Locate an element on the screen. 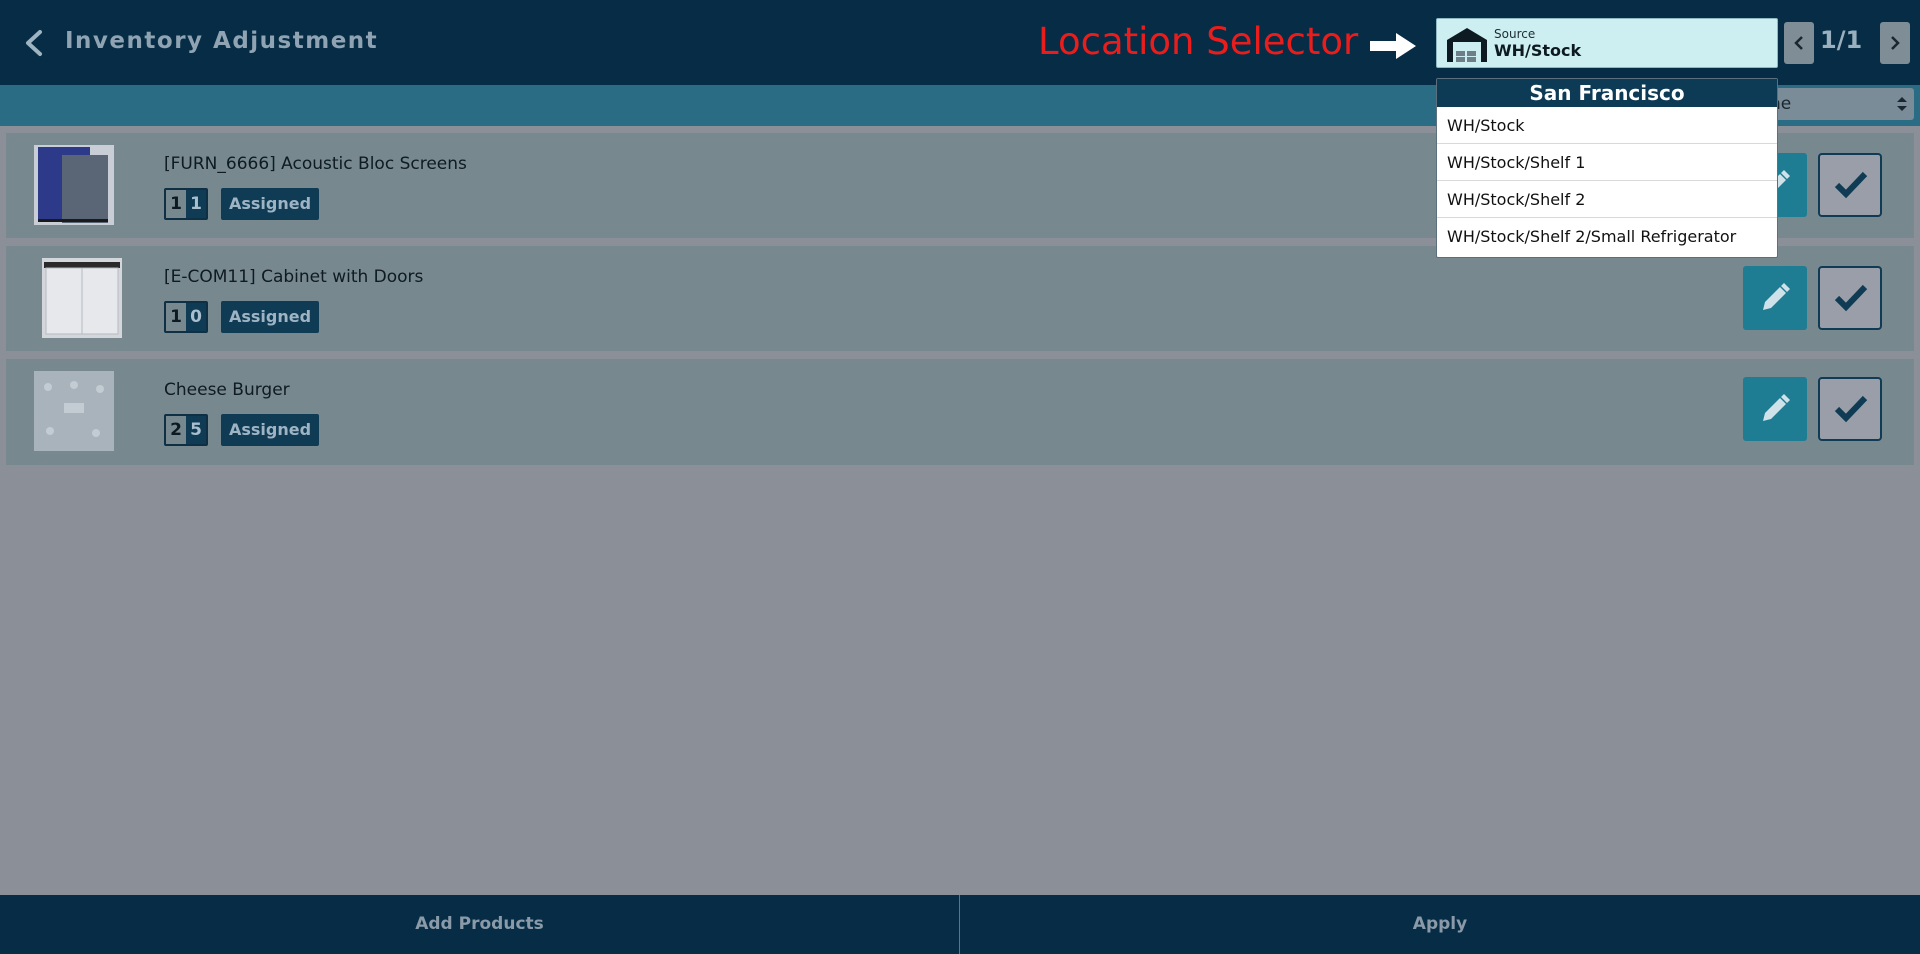  product-name: Cheese Burger is located at coordinates (227, 390).